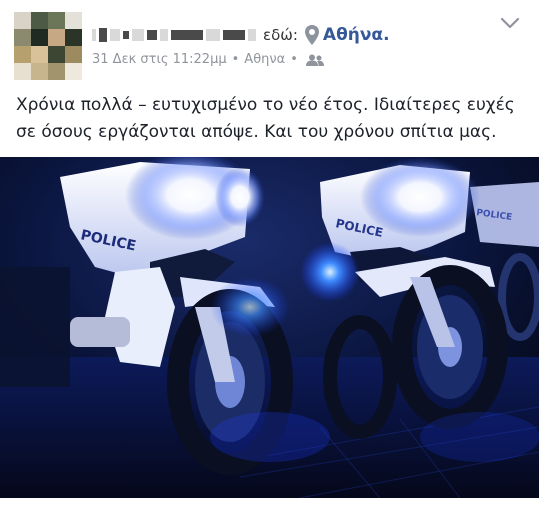 This screenshot has width=539, height=517. What do you see at coordinates (264, 59) in the screenshot?
I see `location-label: Αθηνα` at bounding box center [264, 59].